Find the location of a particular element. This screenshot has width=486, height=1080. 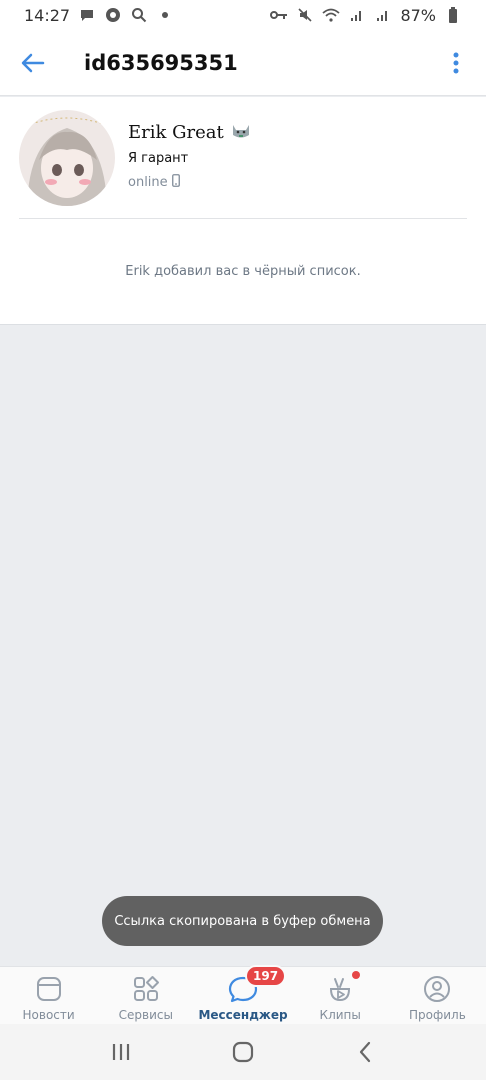

nav-item-clips: Клипы is located at coordinates (340, 995).